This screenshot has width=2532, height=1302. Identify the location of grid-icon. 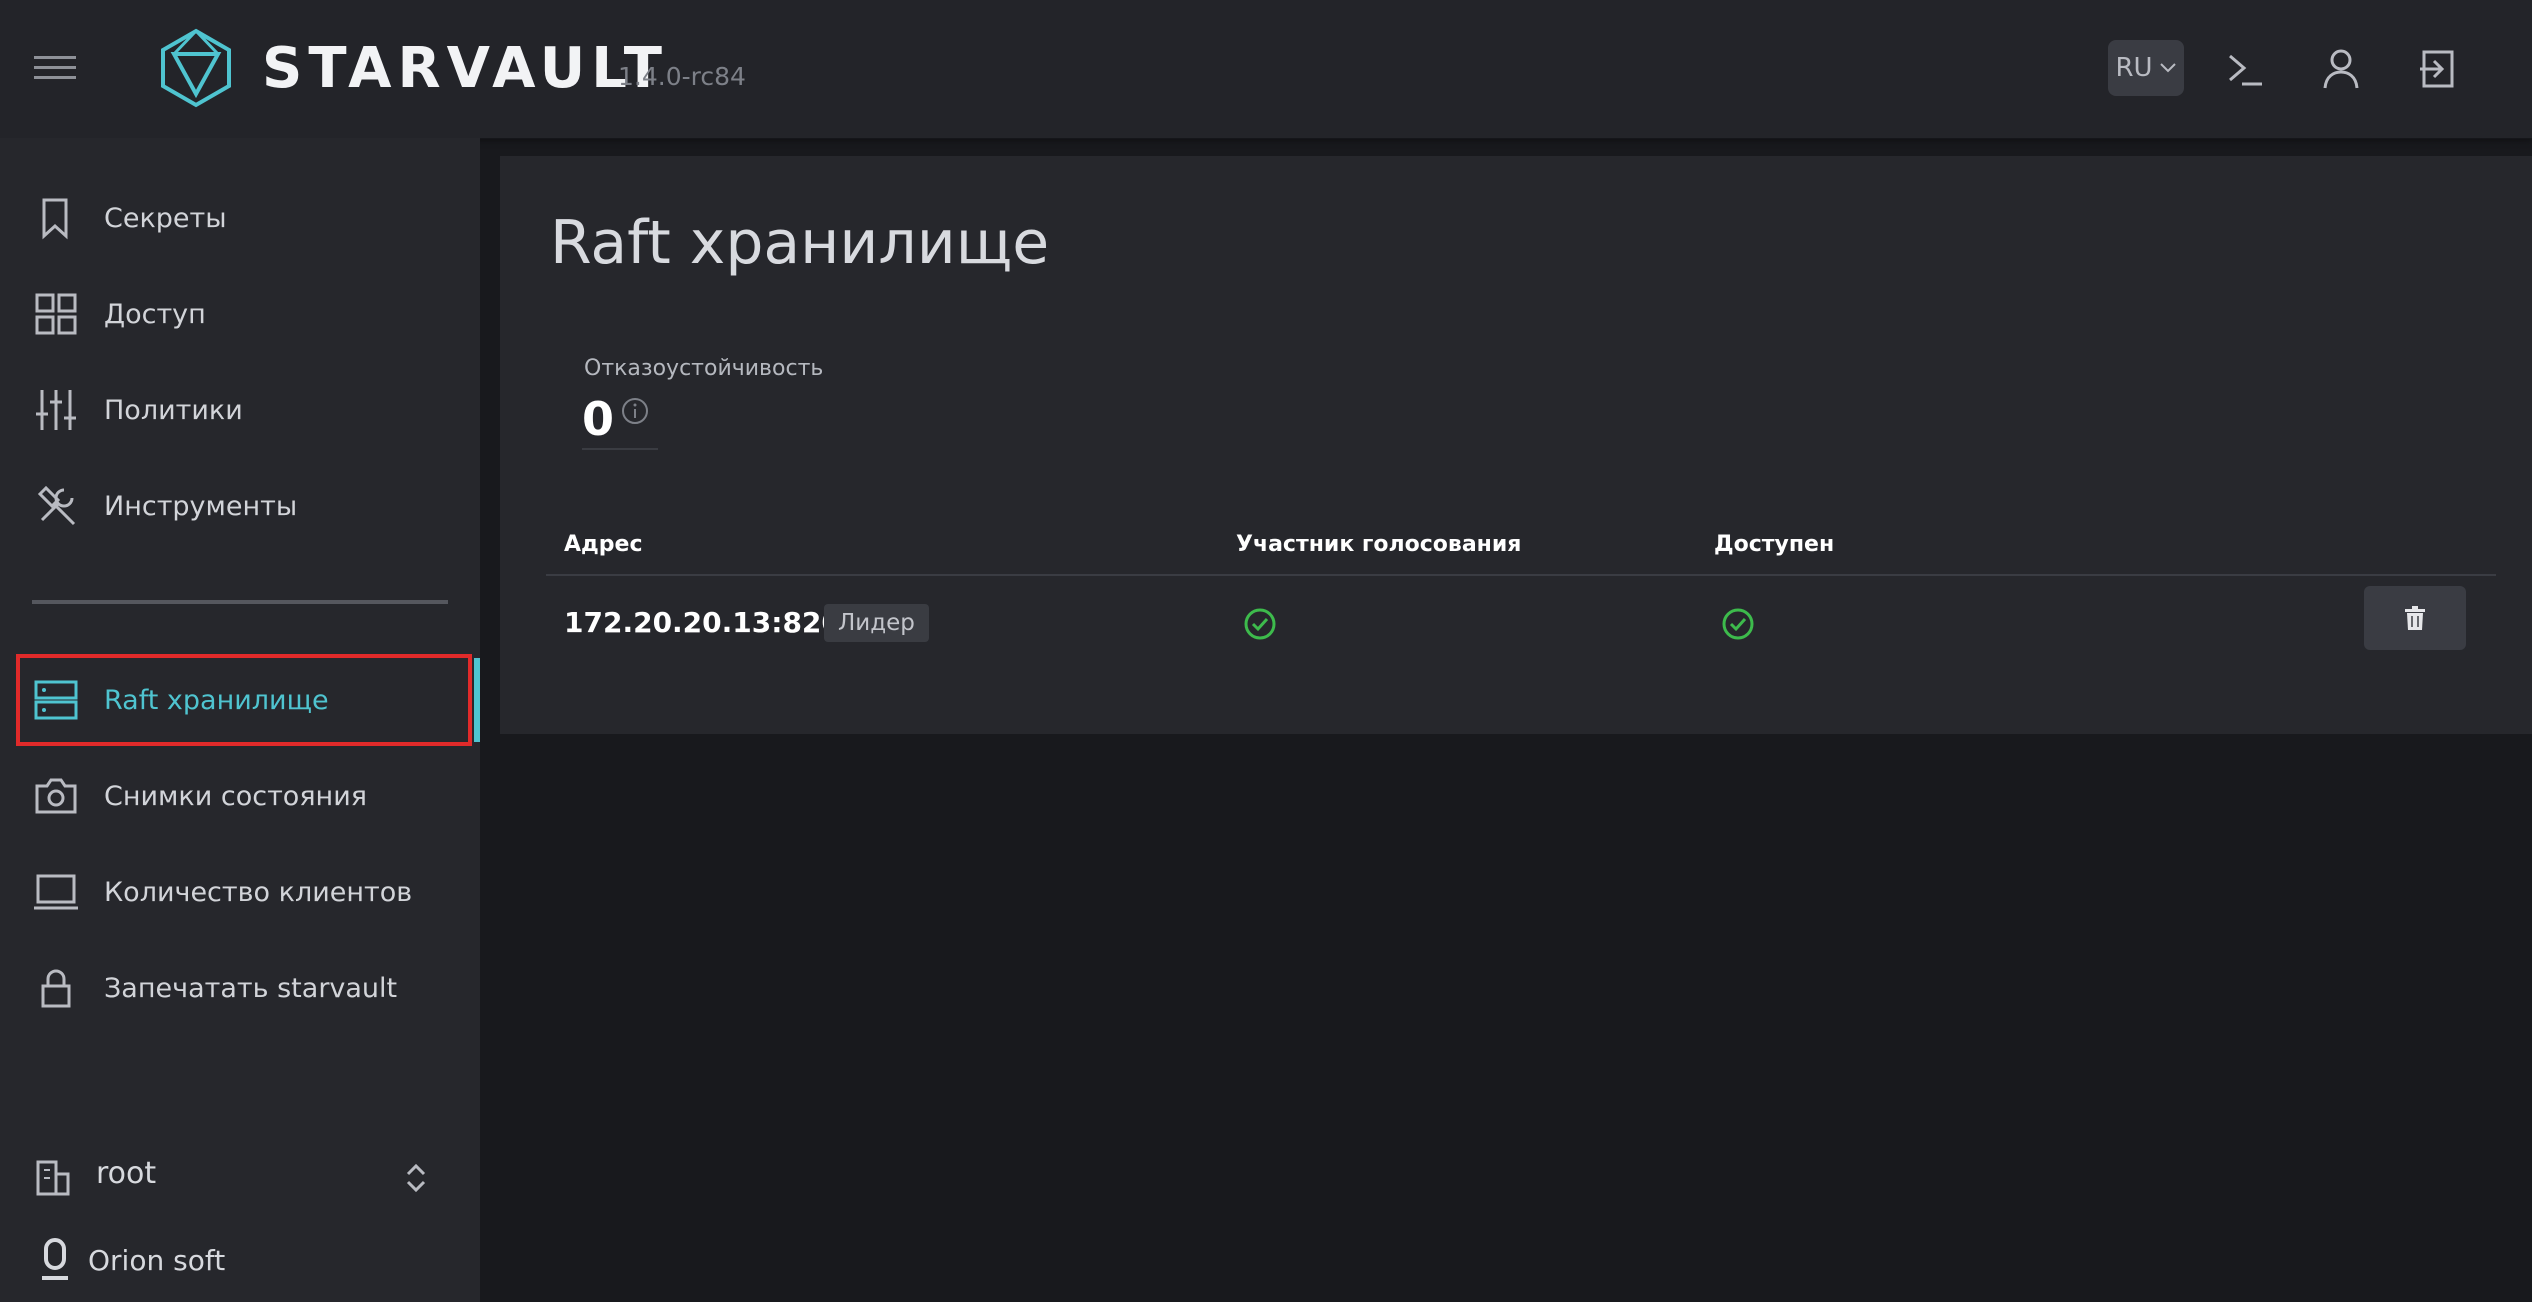
(56, 314).